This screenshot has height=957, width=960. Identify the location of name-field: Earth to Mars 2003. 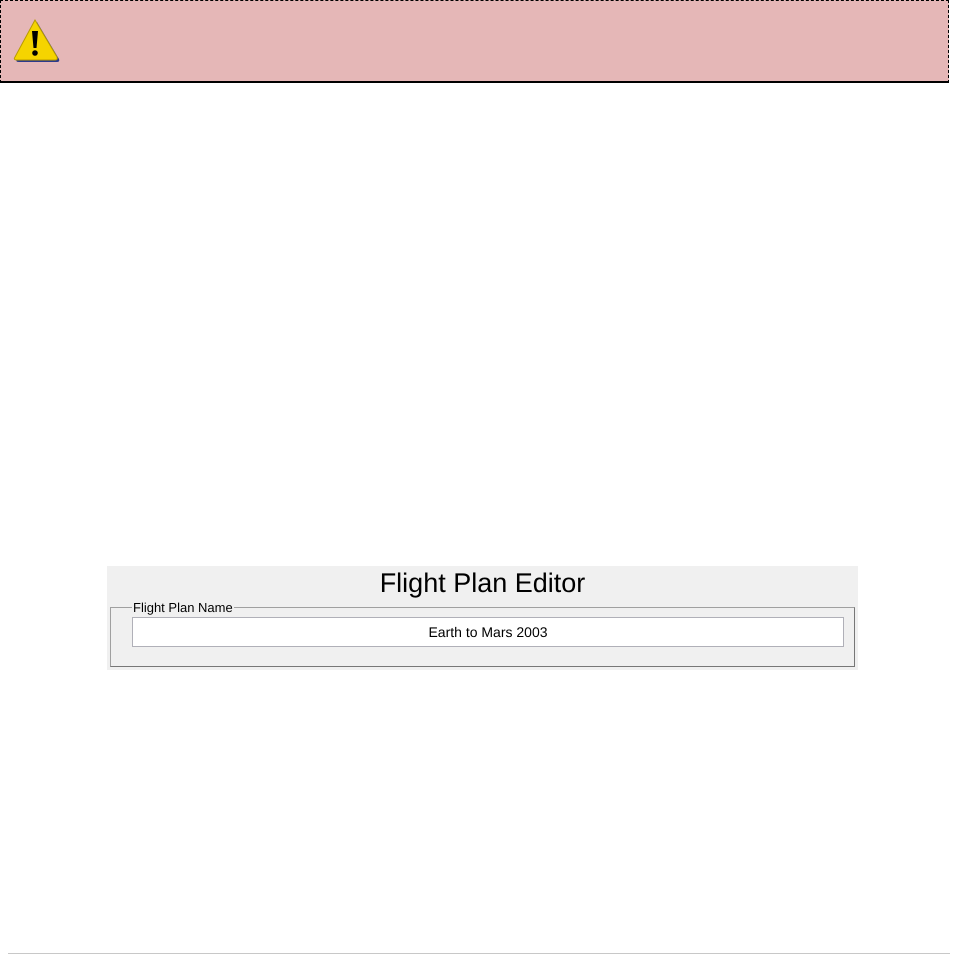
(488, 632).